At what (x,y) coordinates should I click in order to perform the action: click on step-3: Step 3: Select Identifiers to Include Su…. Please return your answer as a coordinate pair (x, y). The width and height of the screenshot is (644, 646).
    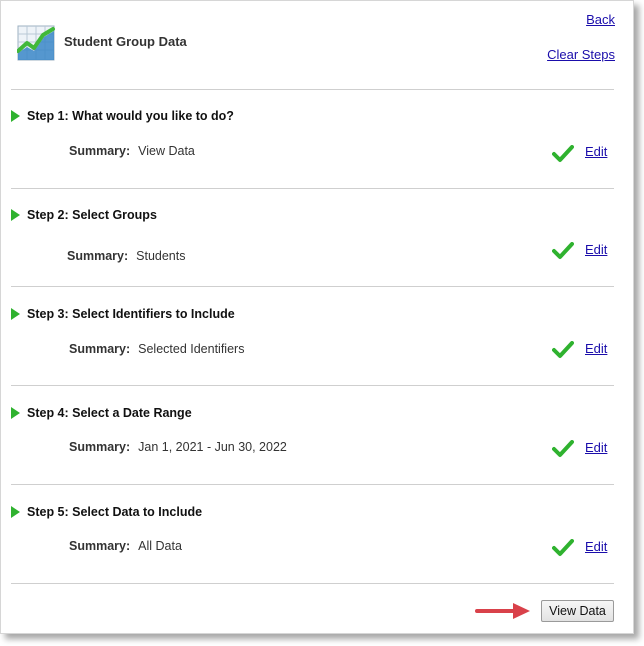
    Looking at the image, I should click on (317, 356).